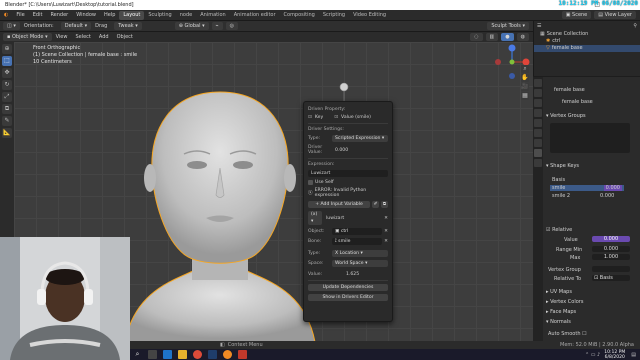  I want to click on photoshop-icon, so click(212, 354).